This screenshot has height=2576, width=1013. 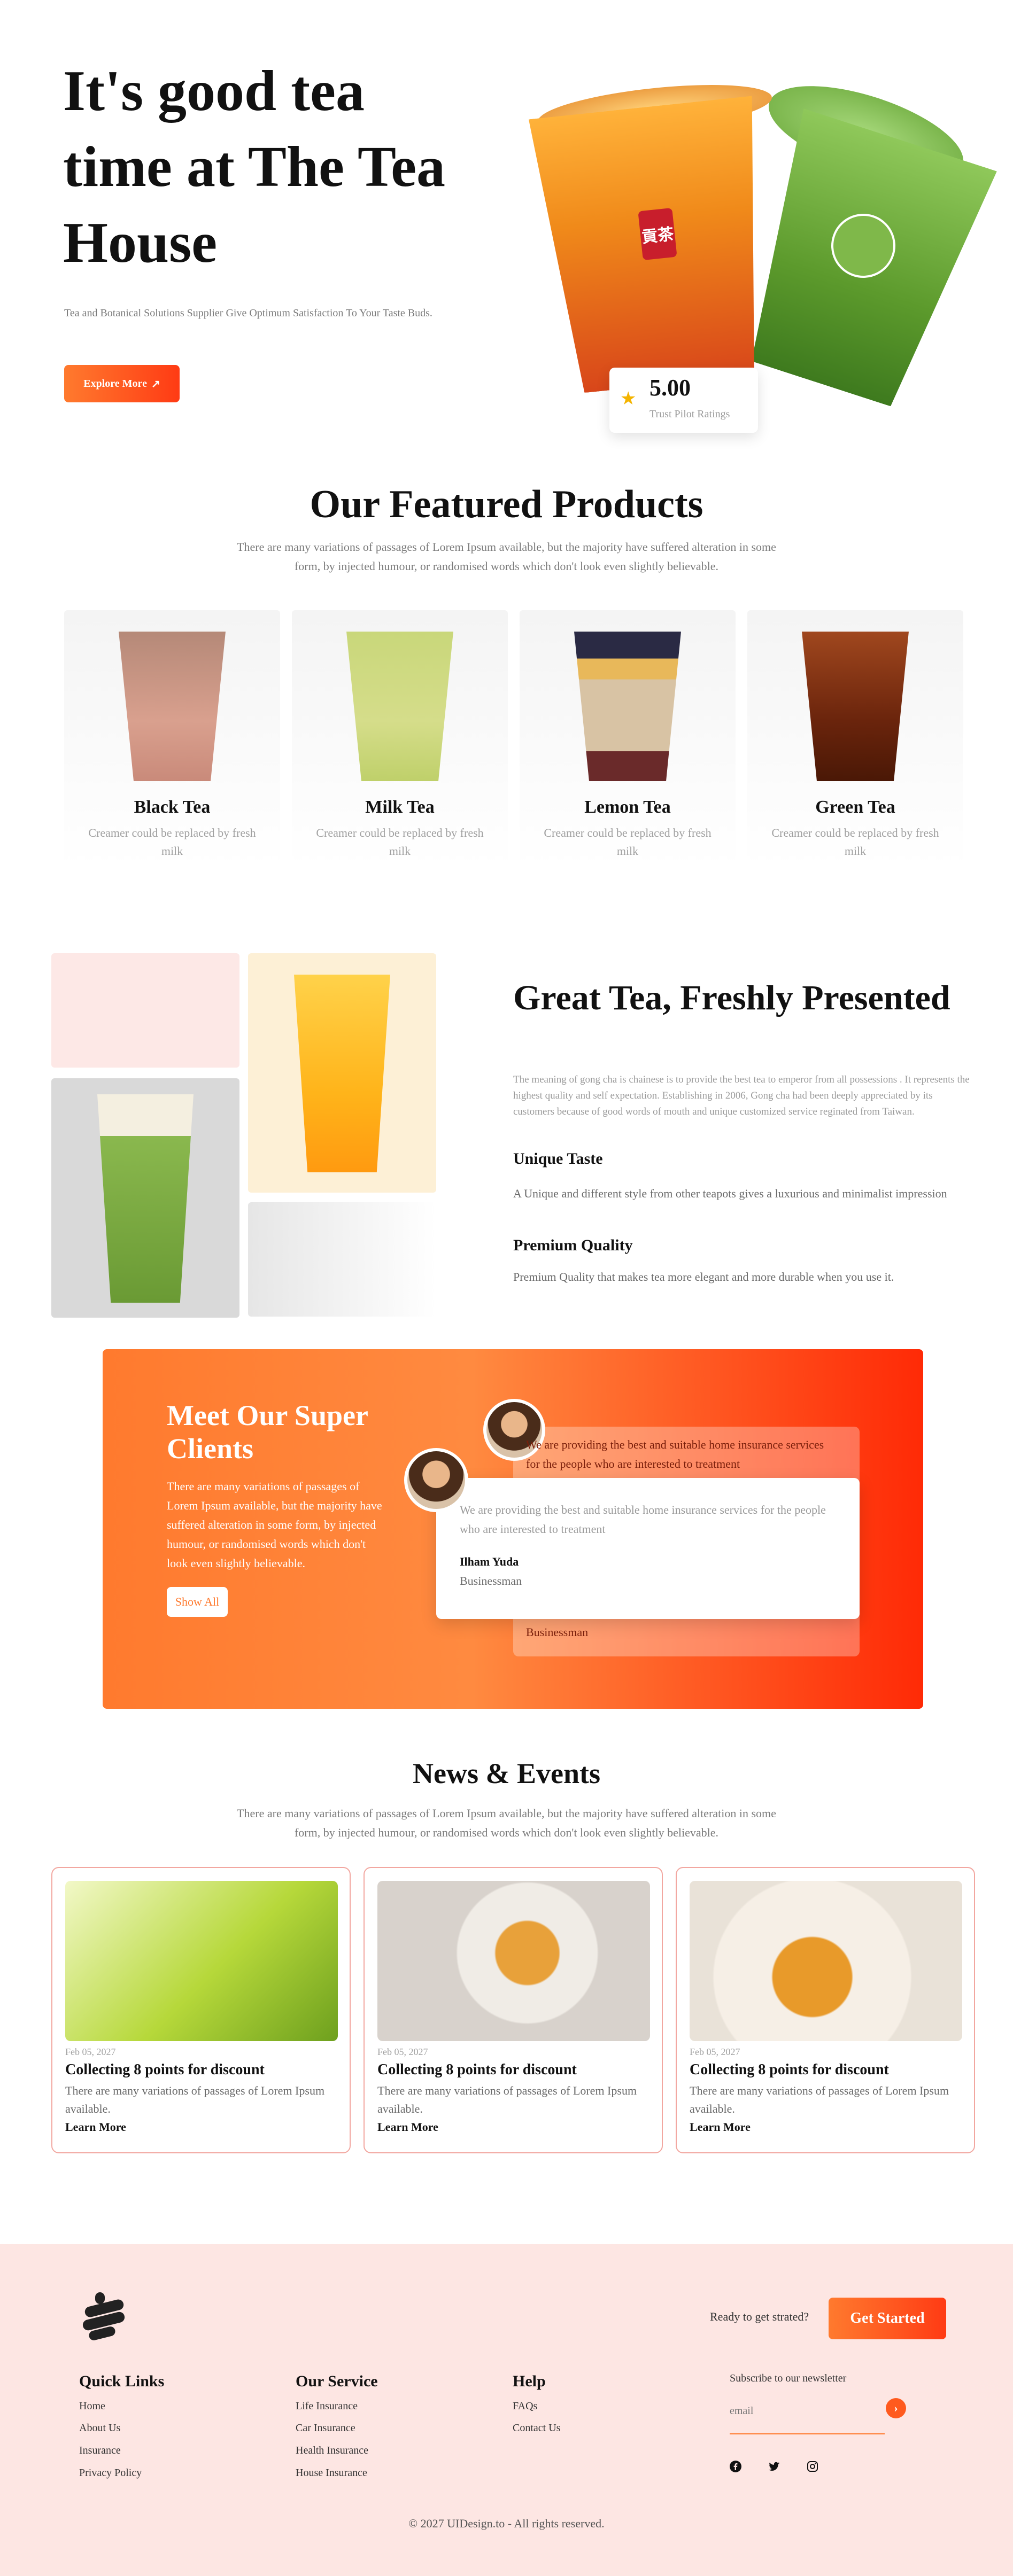 I want to click on footer-link-car-insurance: Car Insurance, so click(x=325, y=2428).